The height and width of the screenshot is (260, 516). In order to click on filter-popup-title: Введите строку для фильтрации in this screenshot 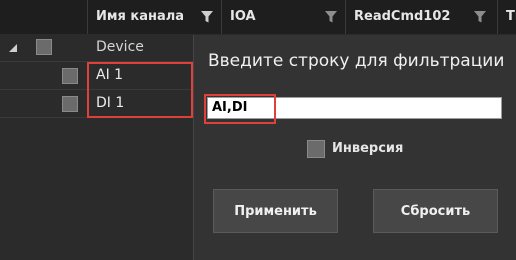, I will do `click(356, 61)`.